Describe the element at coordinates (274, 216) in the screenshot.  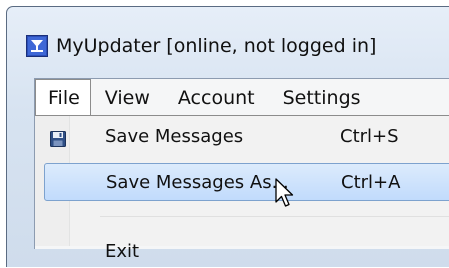
I see `menu-separator` at that location.